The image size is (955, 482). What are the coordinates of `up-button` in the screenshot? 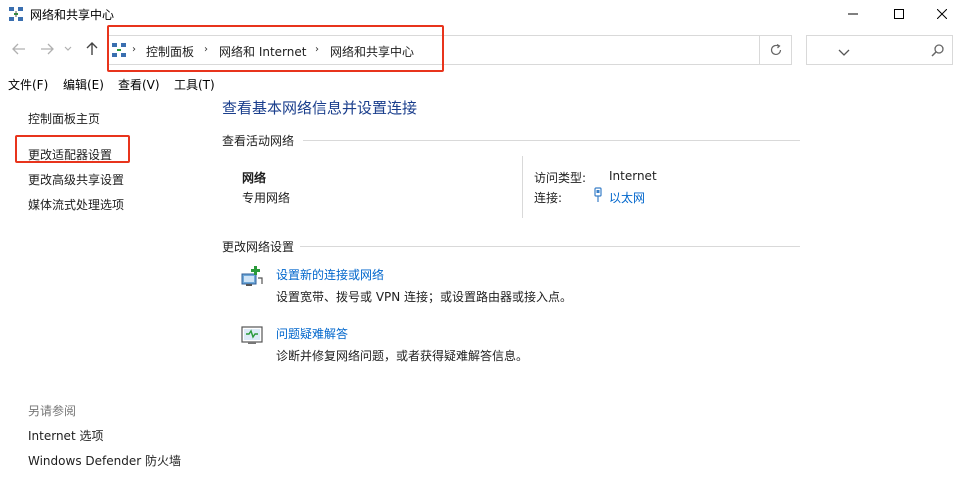 It's located at (92, 49).